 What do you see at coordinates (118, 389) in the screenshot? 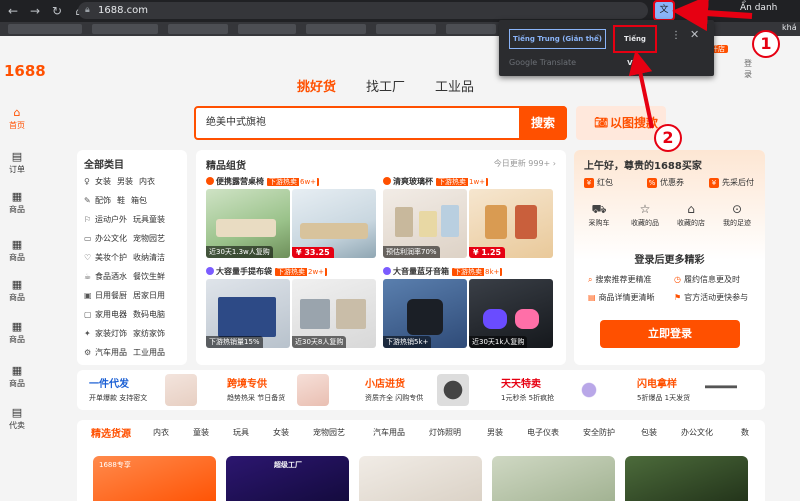
I see `service-dropship: 一件代发 开单爆款 支持密文` at bounding box center [118, 389].